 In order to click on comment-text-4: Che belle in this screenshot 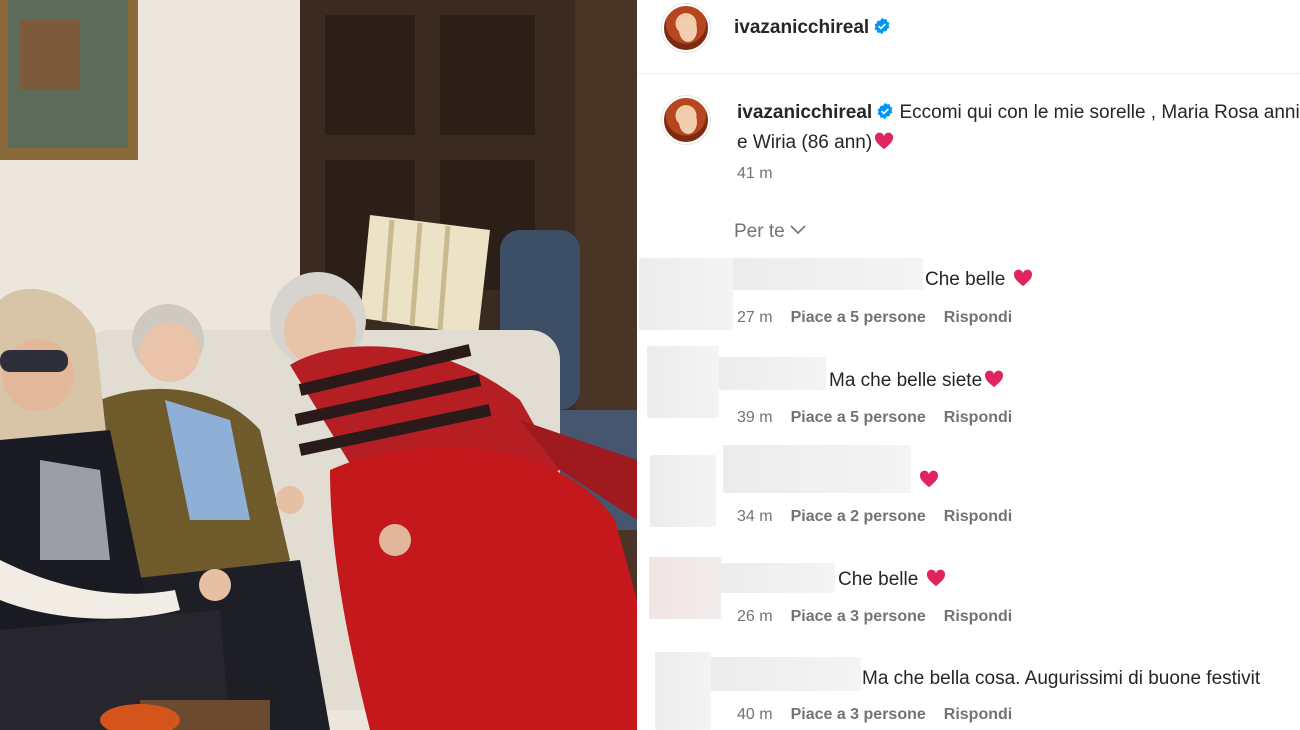, I will do `click(878, 579)`.